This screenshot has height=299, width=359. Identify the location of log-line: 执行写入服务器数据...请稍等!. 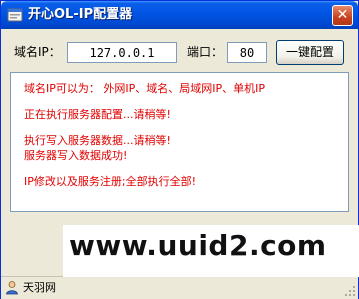
(97, 140).